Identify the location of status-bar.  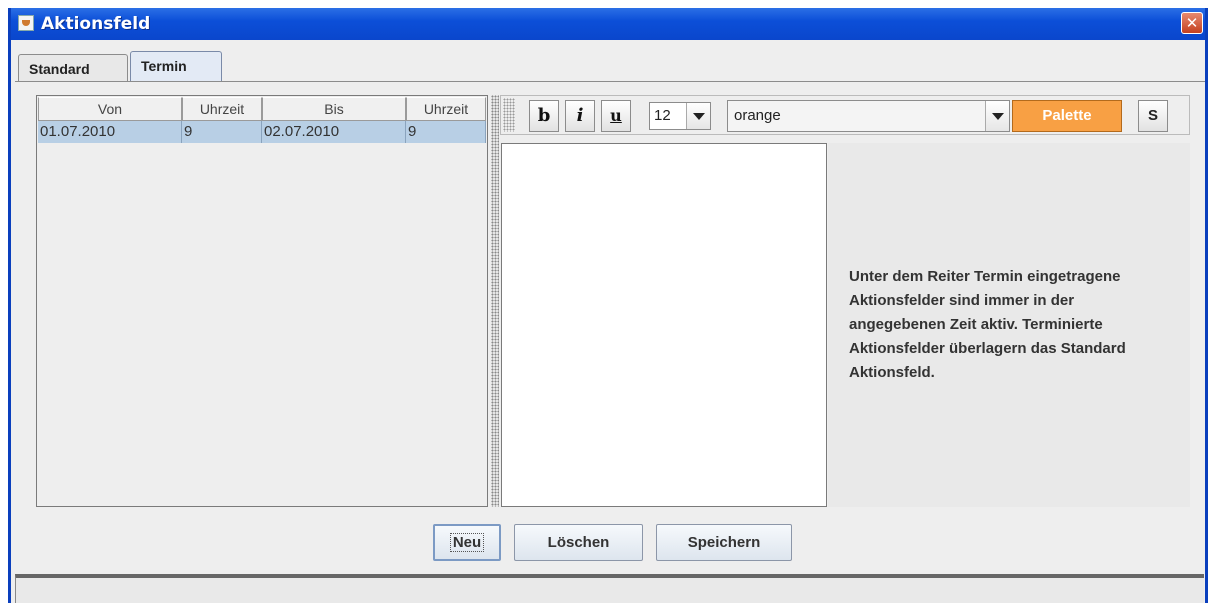
(609, 588).